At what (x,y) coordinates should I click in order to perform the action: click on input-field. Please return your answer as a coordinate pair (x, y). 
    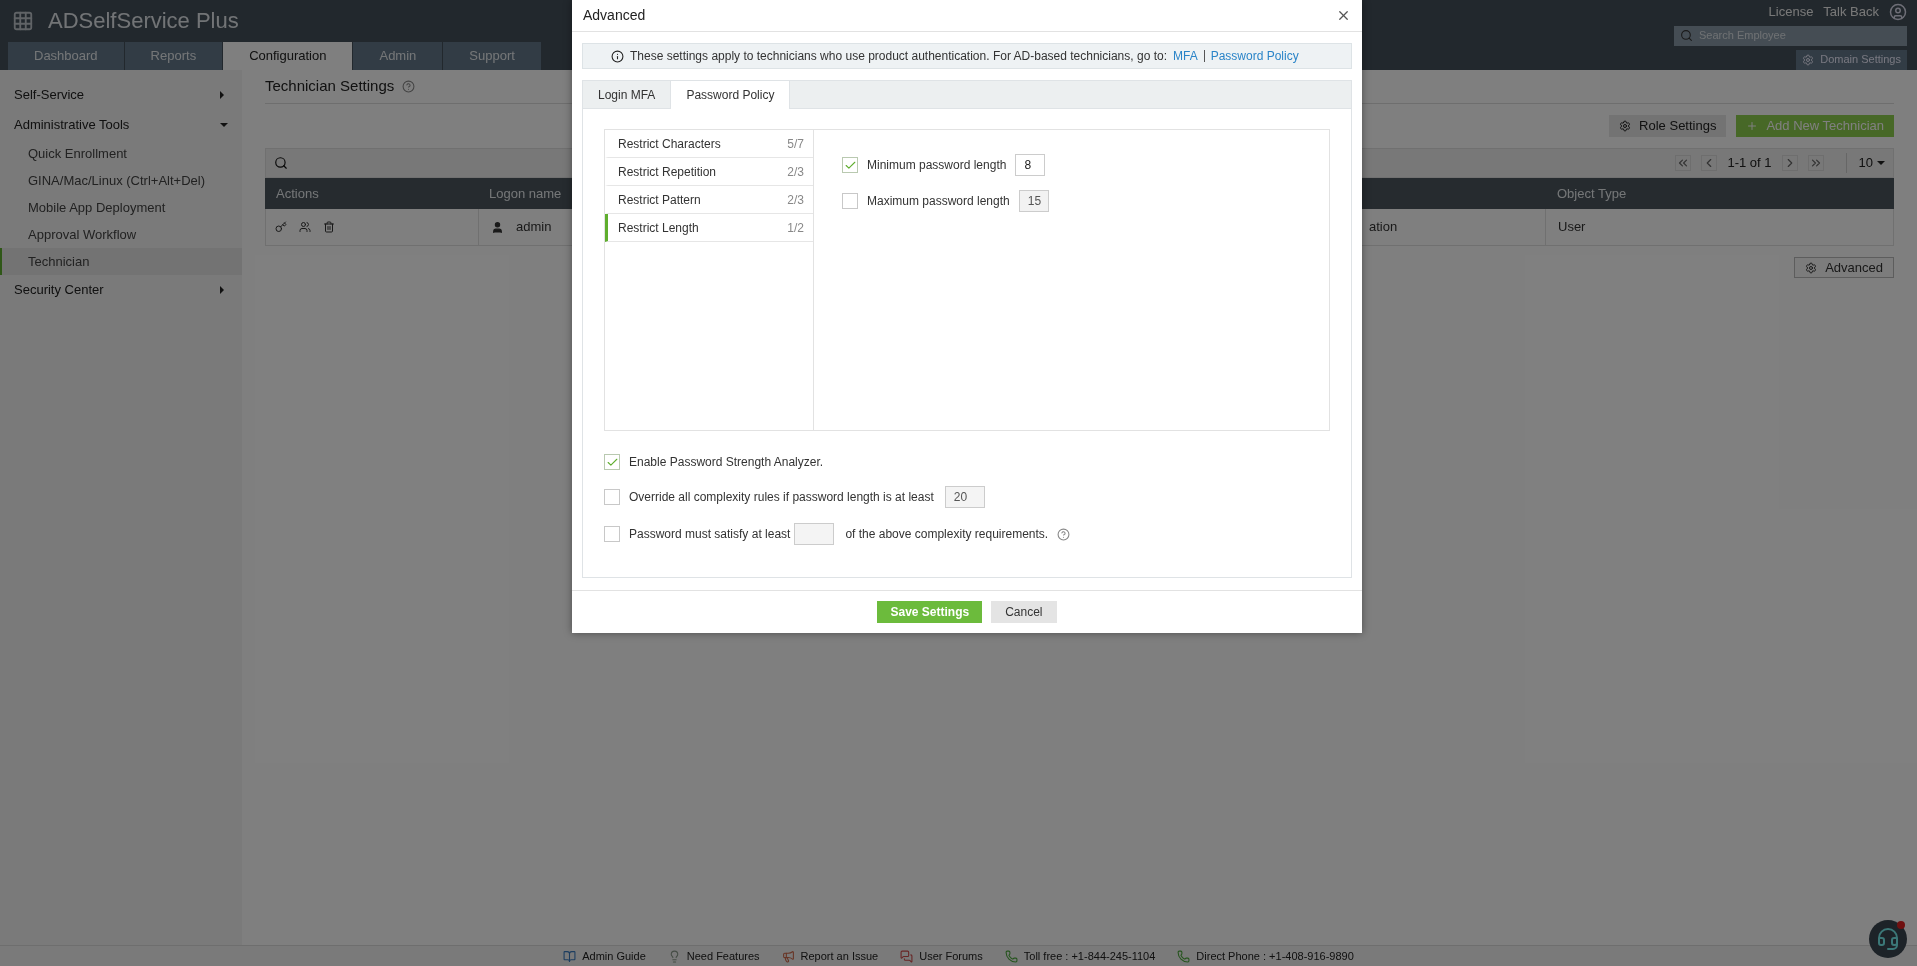
    Looking at the image, I should click on (814, 534).